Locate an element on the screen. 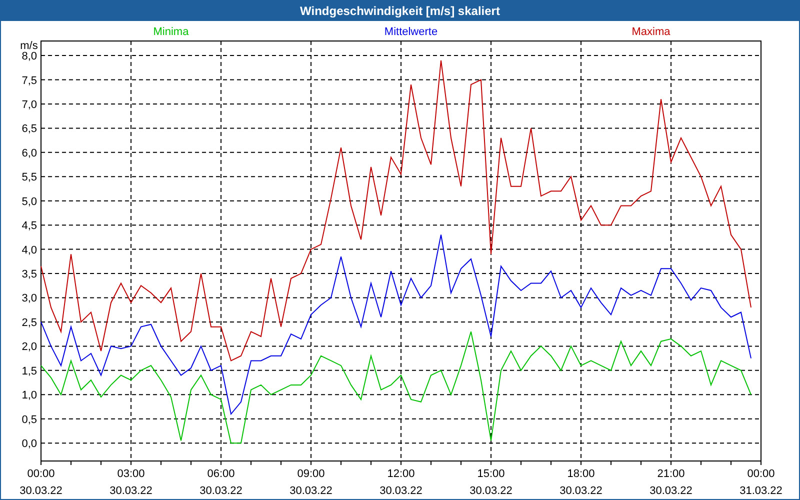  chart-title: Windgeschwindigkeit [m/s] skaliert is located at coordinates (400, 11).